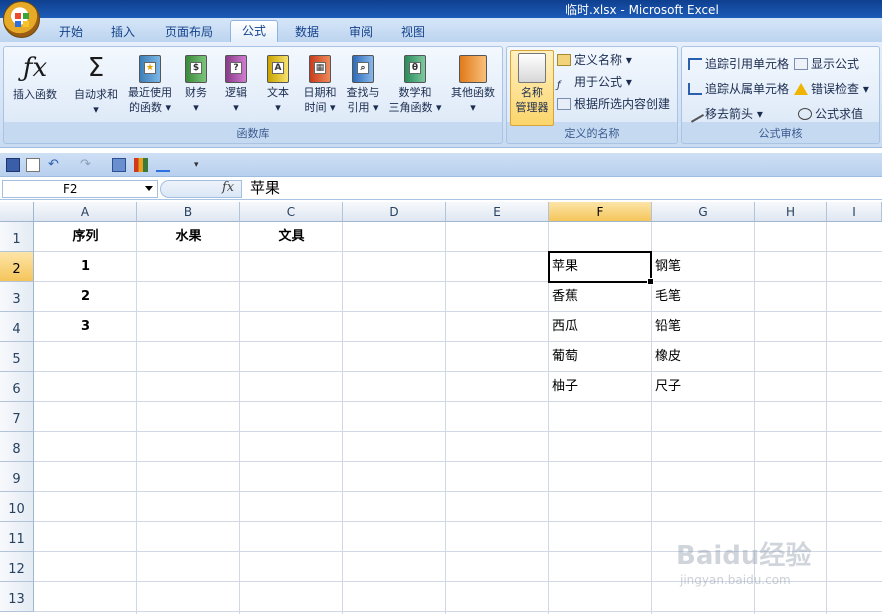 This screenshot has height=614, width=882. What do you see at coordinates (254, 31) in the screenshot?
I see `tab-formulas: 公式` at bounding box center [254, 31].